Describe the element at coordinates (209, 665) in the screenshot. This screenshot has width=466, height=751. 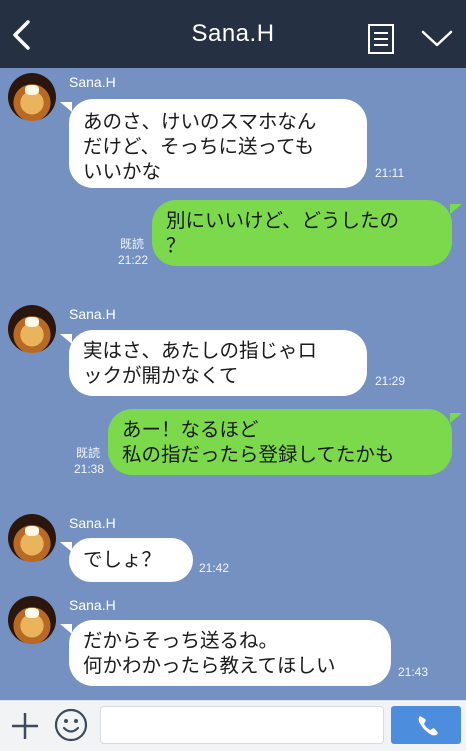
I see `message-line: 何かわかったら教えてほしい` at that location.